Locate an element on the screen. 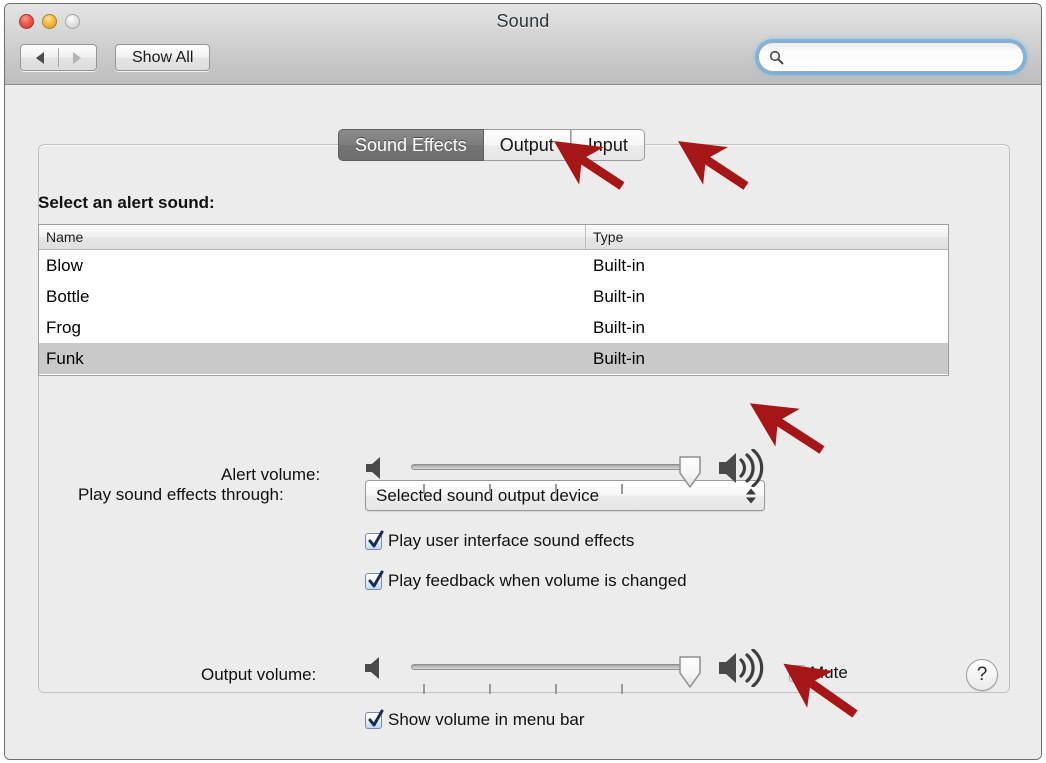  tab-output: Output is located at coordinates (527, 145).